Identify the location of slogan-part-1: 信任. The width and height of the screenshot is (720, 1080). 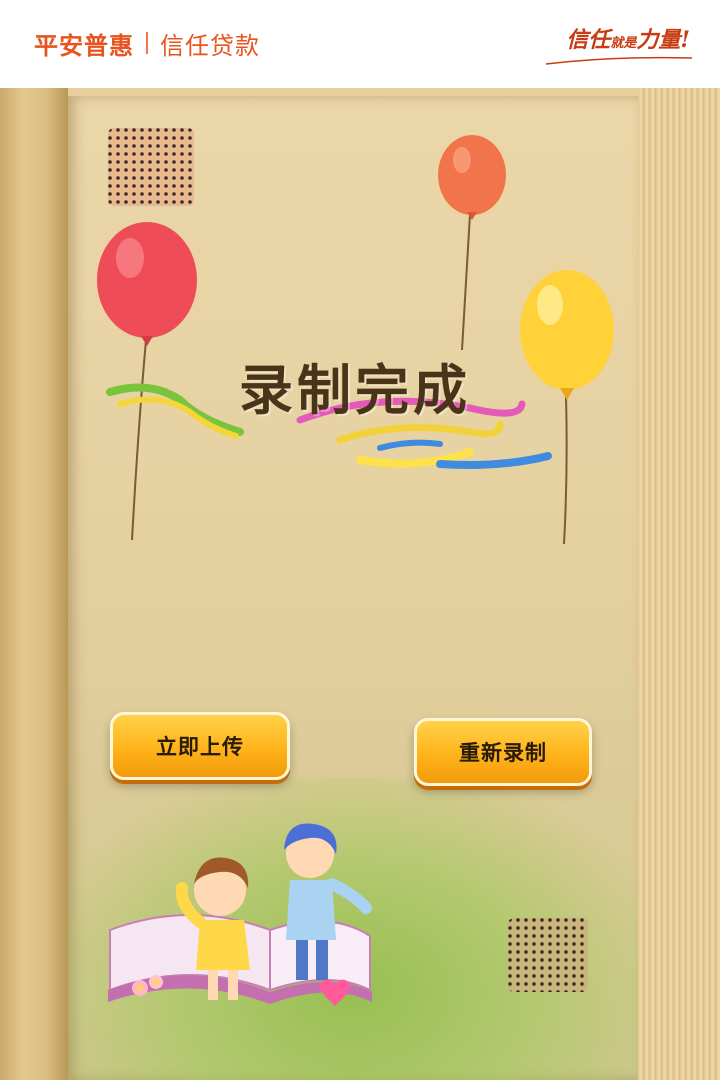
(588, 40).